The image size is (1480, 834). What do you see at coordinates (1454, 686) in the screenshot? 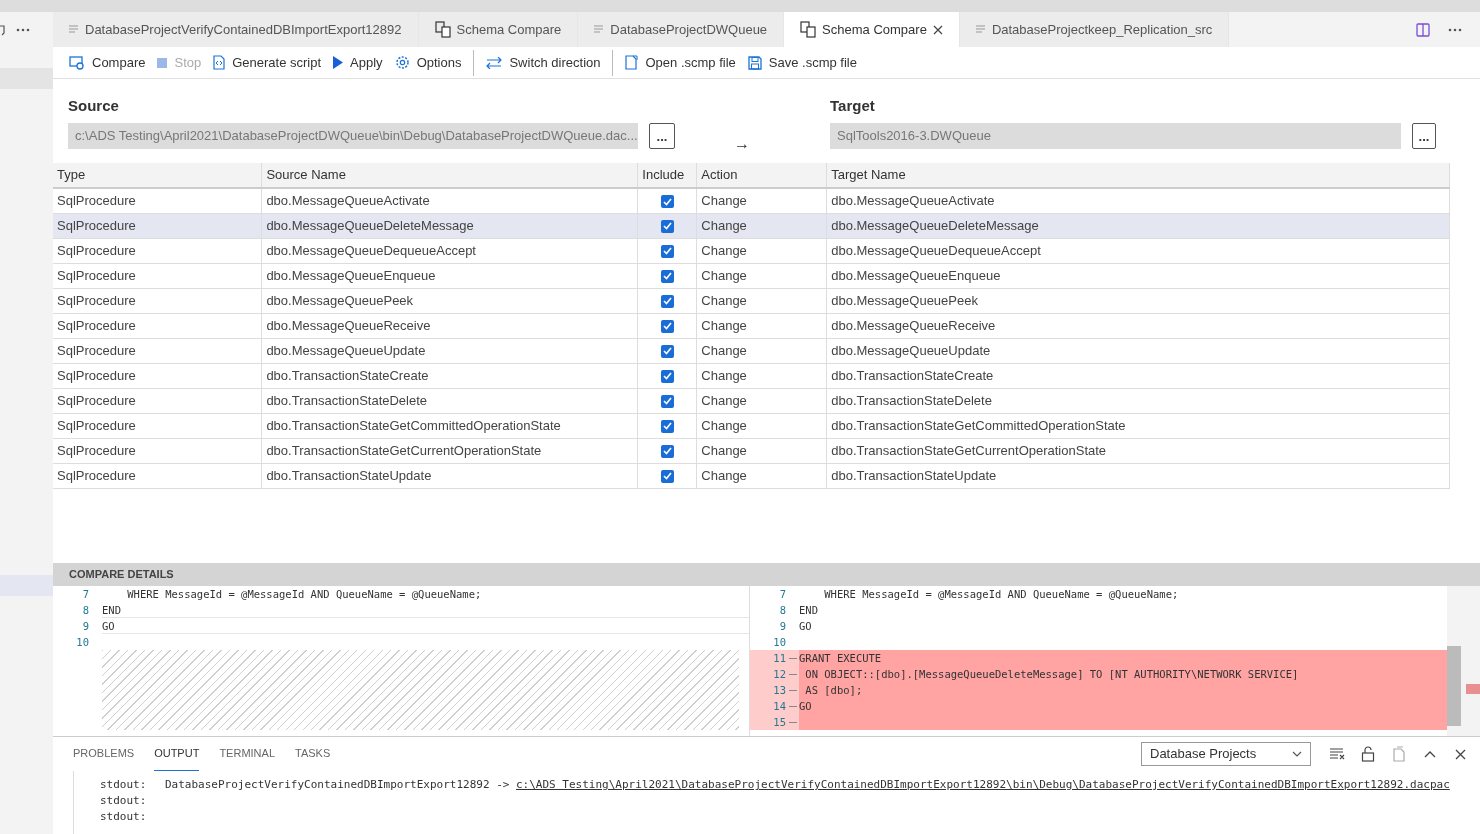
I see `scrollbar` at bounding box center [1454, 686].